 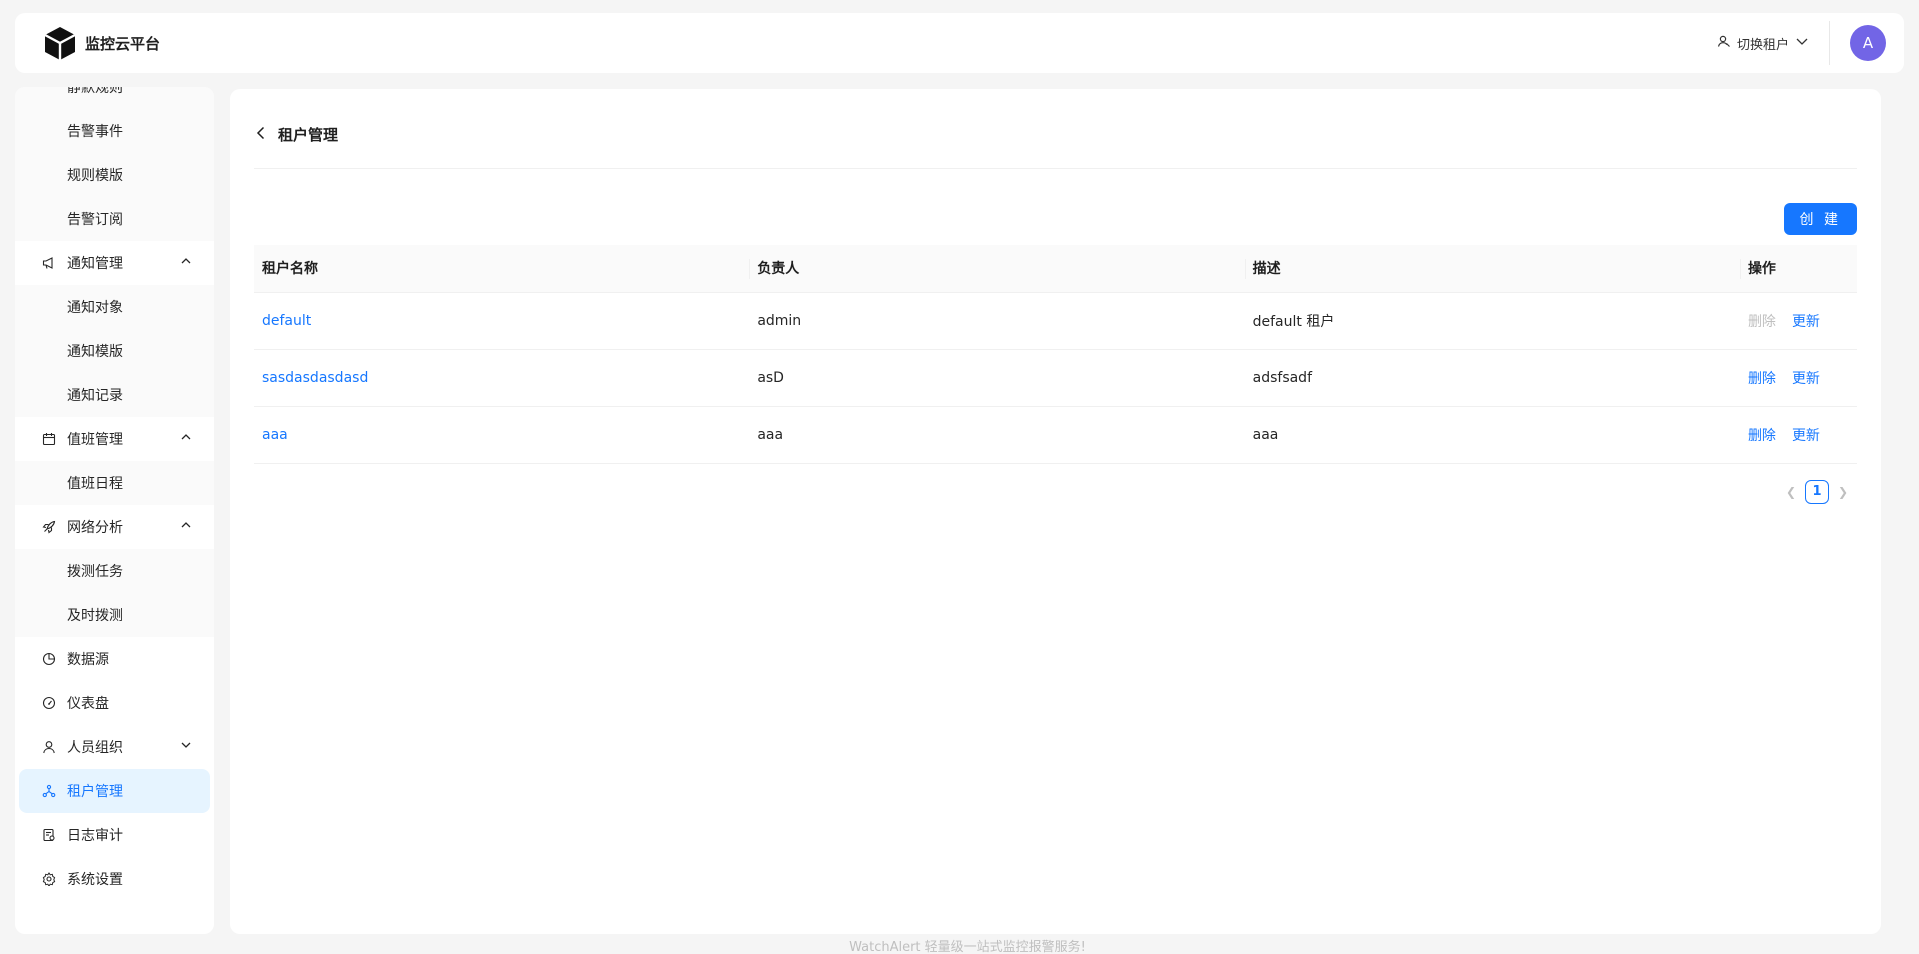 What do you see at coordinates (261, 135) in the screenshot?
I see `back-arrow-icon` at bounding box center [261, 135].